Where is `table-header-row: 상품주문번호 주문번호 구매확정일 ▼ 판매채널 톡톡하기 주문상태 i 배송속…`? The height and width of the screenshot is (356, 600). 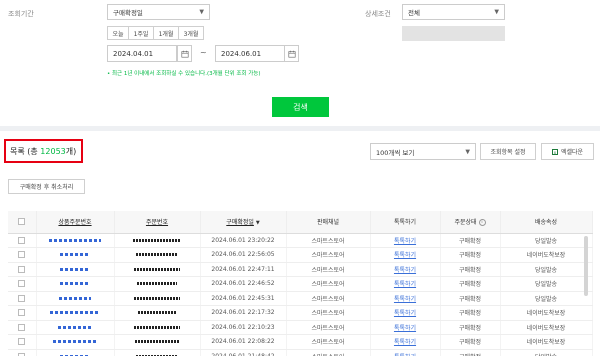
table-header-row: 상품주문번호 주문번호 구매확정일 ▼ 판매채널 톡톡하기 주문상태 i 배송속… is located at coordinates (300, 222).